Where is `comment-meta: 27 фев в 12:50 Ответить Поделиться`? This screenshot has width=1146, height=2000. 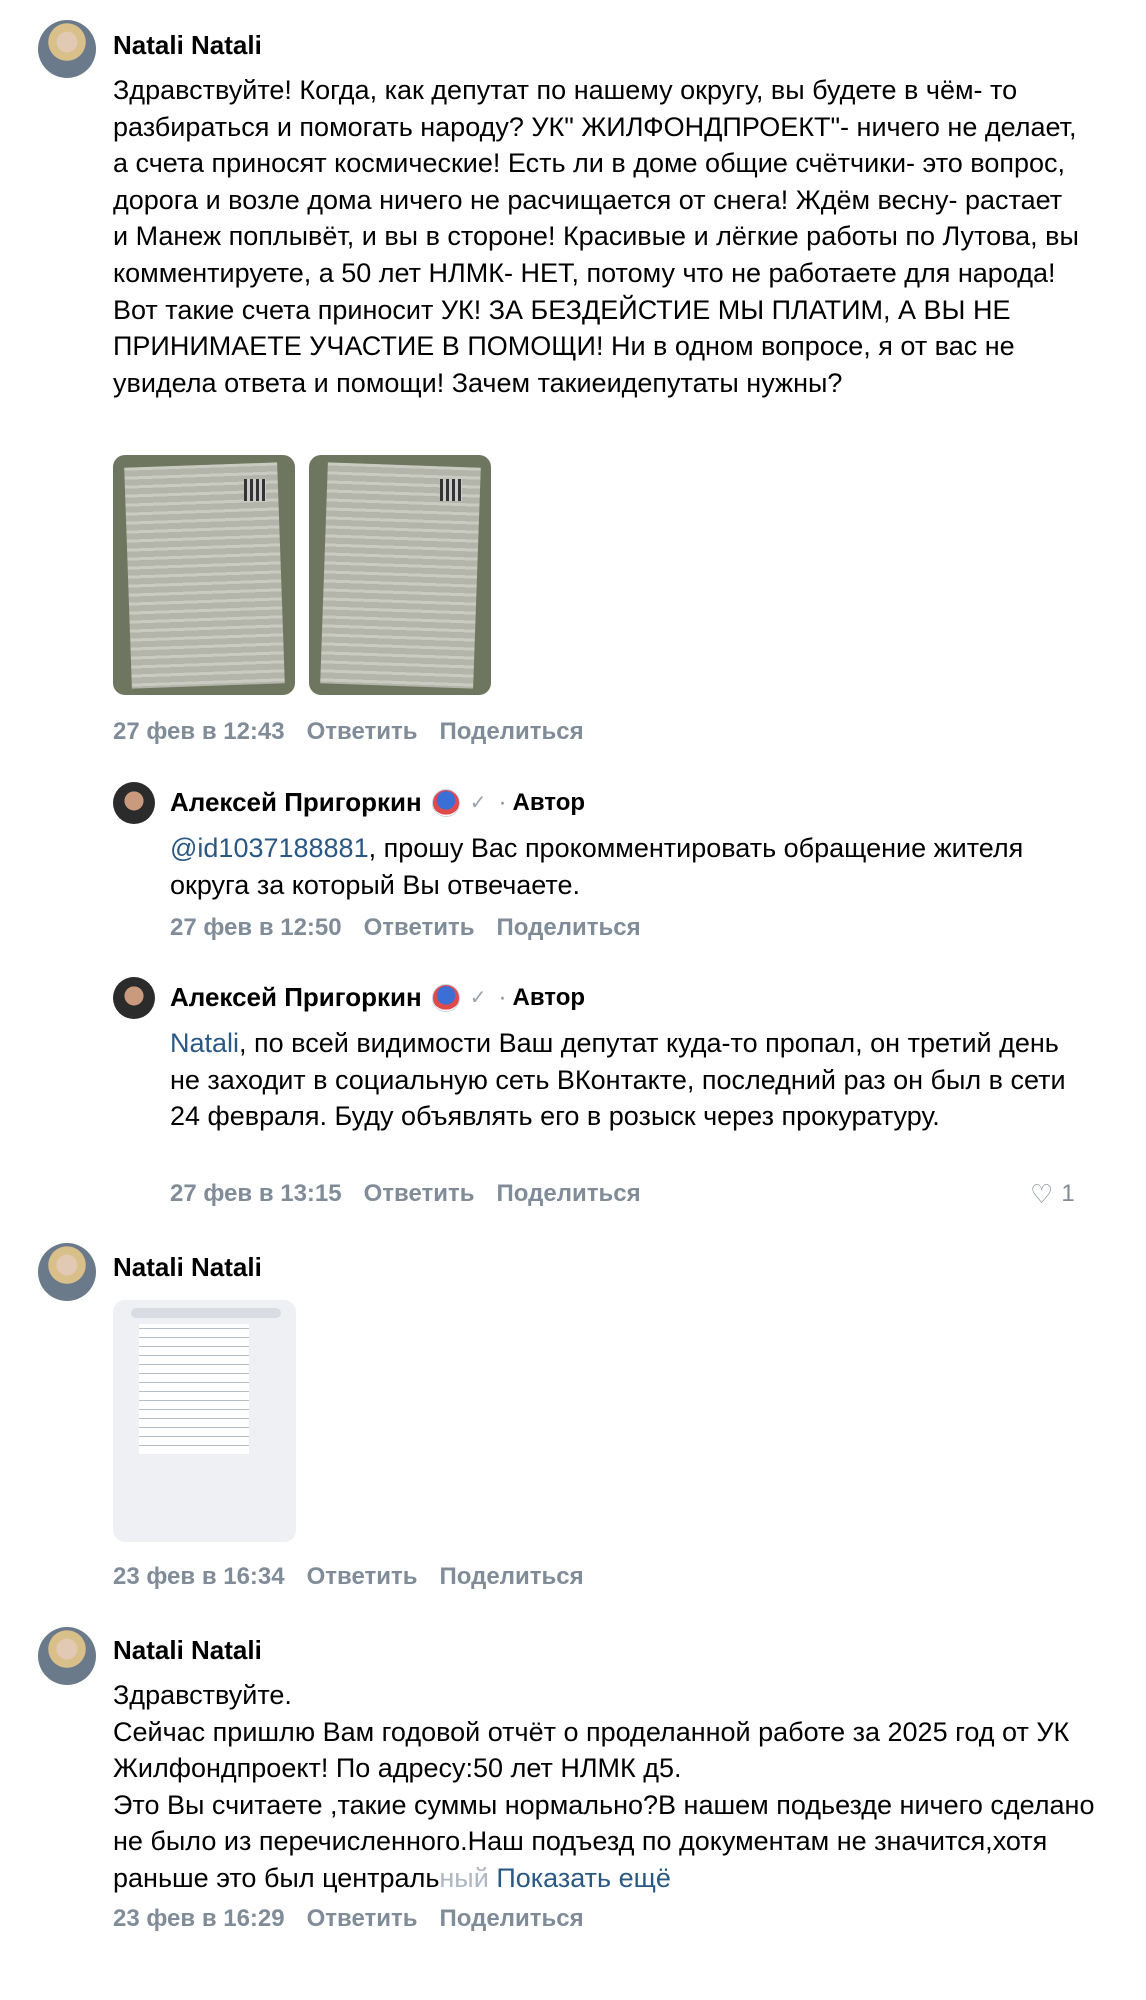
comment-meta: 27 фев в 12:50 Ответить Поделиться is located at coordinates (405, 928).